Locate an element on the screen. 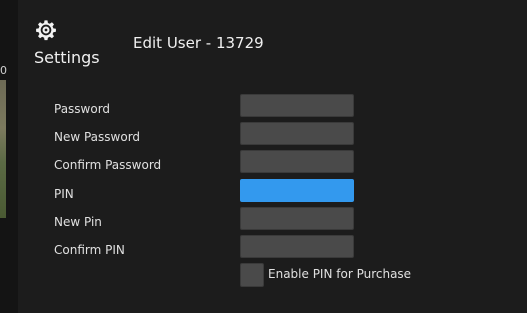 Image resolution: width=527 pixels, height=313 pixels. new-password-field is located at coordinates (297, 133).